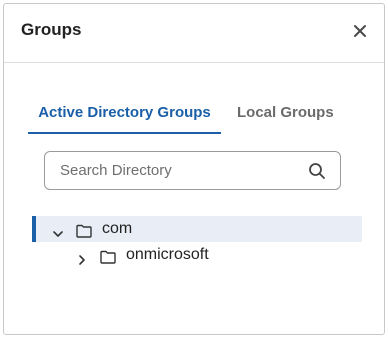  Describe the element at coordinates (58, 230) in the screenshot. I see `chevron-down-icon` at that location.